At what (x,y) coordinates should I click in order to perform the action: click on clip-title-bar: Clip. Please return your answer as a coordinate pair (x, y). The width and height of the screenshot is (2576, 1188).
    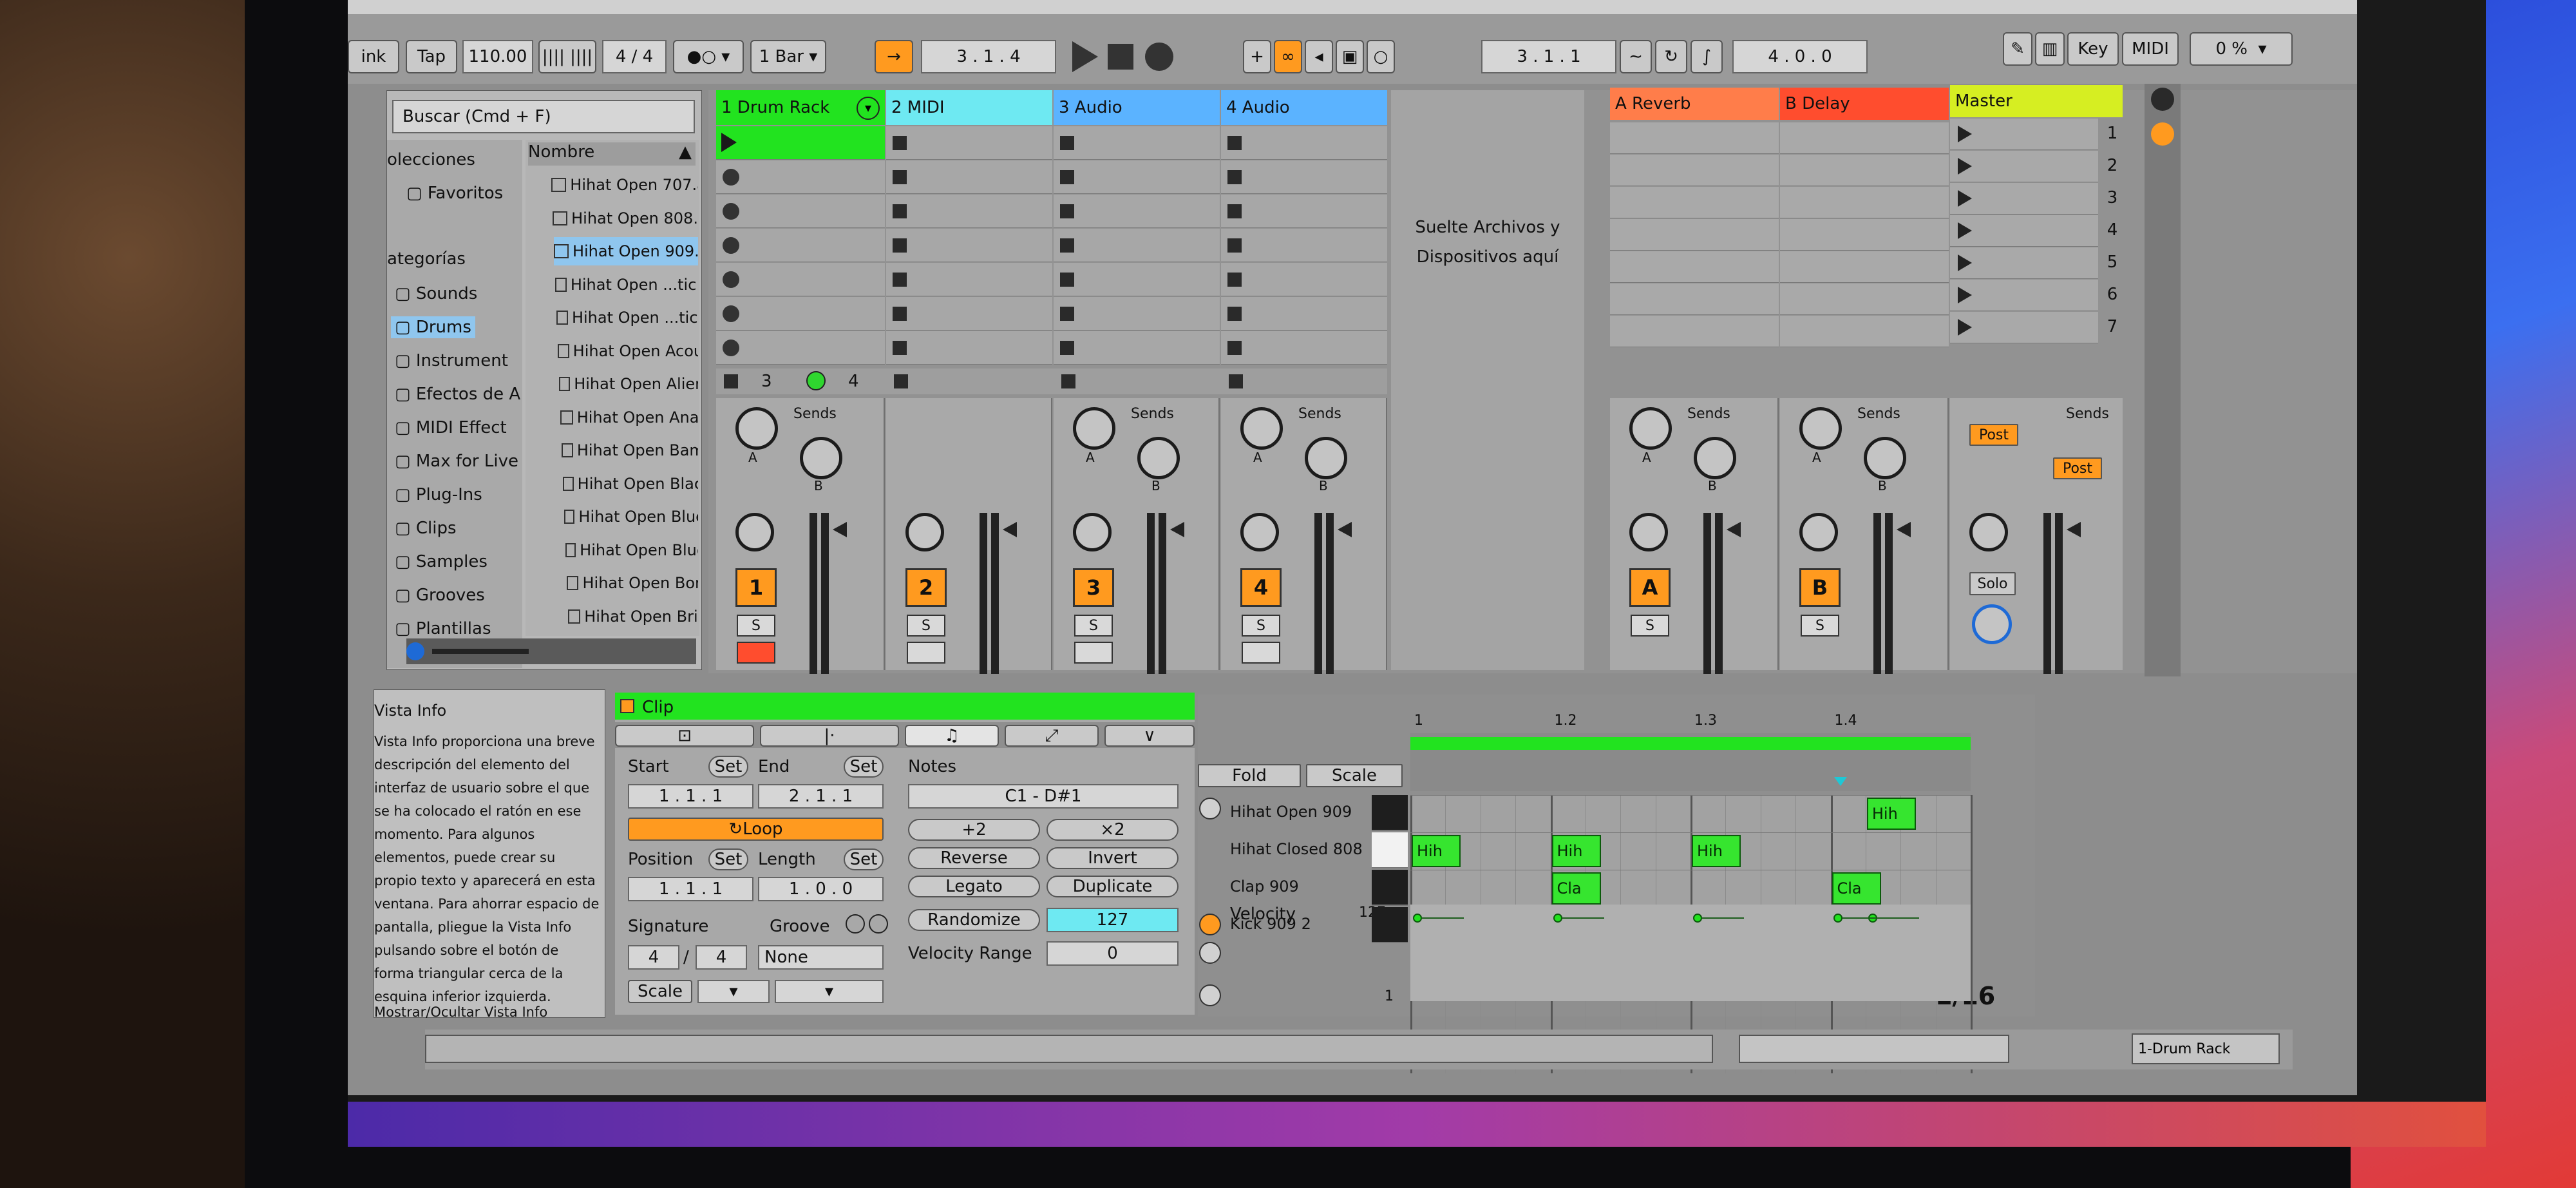
    Looking at the image, I should click on (905, 706).